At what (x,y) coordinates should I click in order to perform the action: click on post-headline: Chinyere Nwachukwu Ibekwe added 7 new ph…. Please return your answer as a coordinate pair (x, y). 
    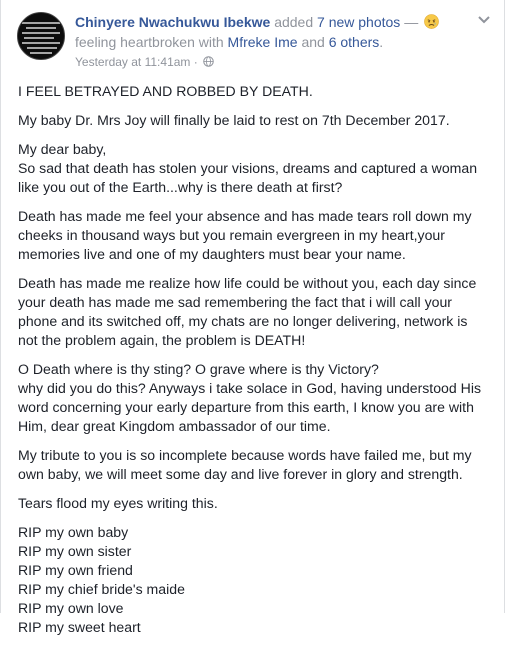
    Looking at the image, I should click on (273, 32).